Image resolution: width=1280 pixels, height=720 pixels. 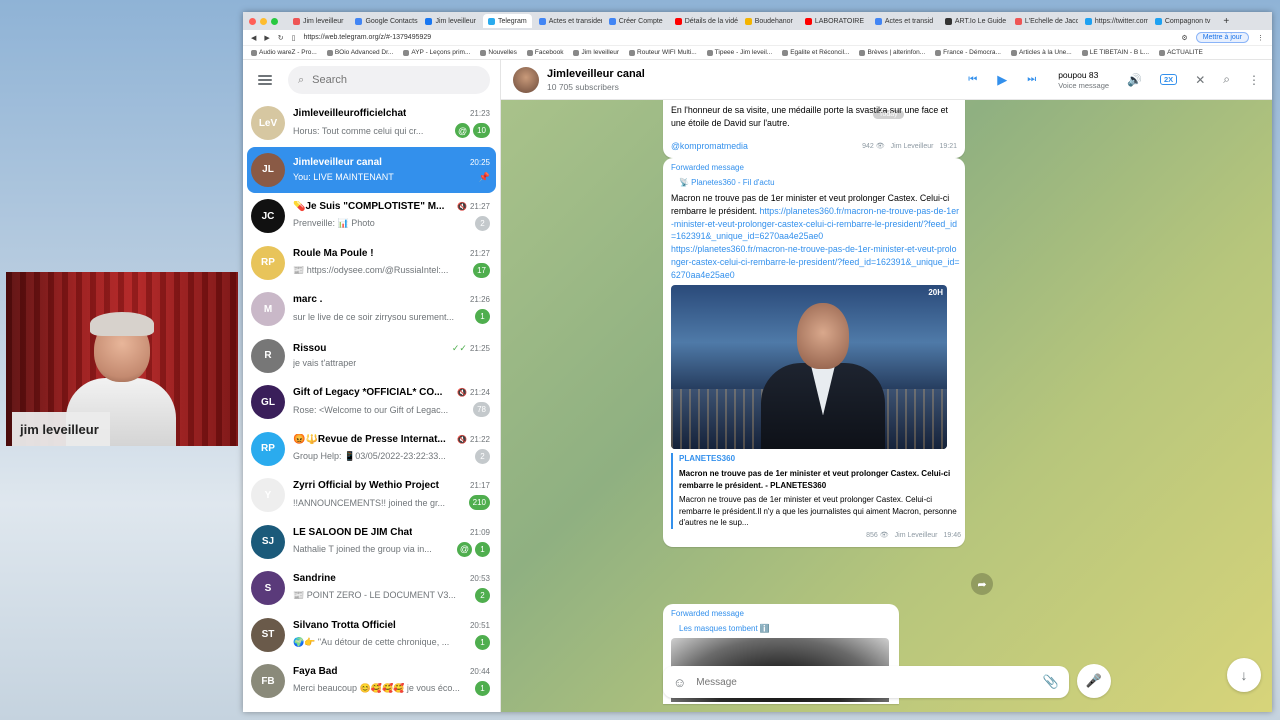 What do you see at coordinates (1254, 80) in the screenshot?
I see `more-options-icon: ⋮` at bounding box center [1254, 80].